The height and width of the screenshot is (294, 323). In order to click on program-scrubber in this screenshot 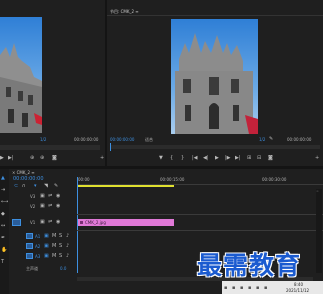, I will do `click(215, 147)`.